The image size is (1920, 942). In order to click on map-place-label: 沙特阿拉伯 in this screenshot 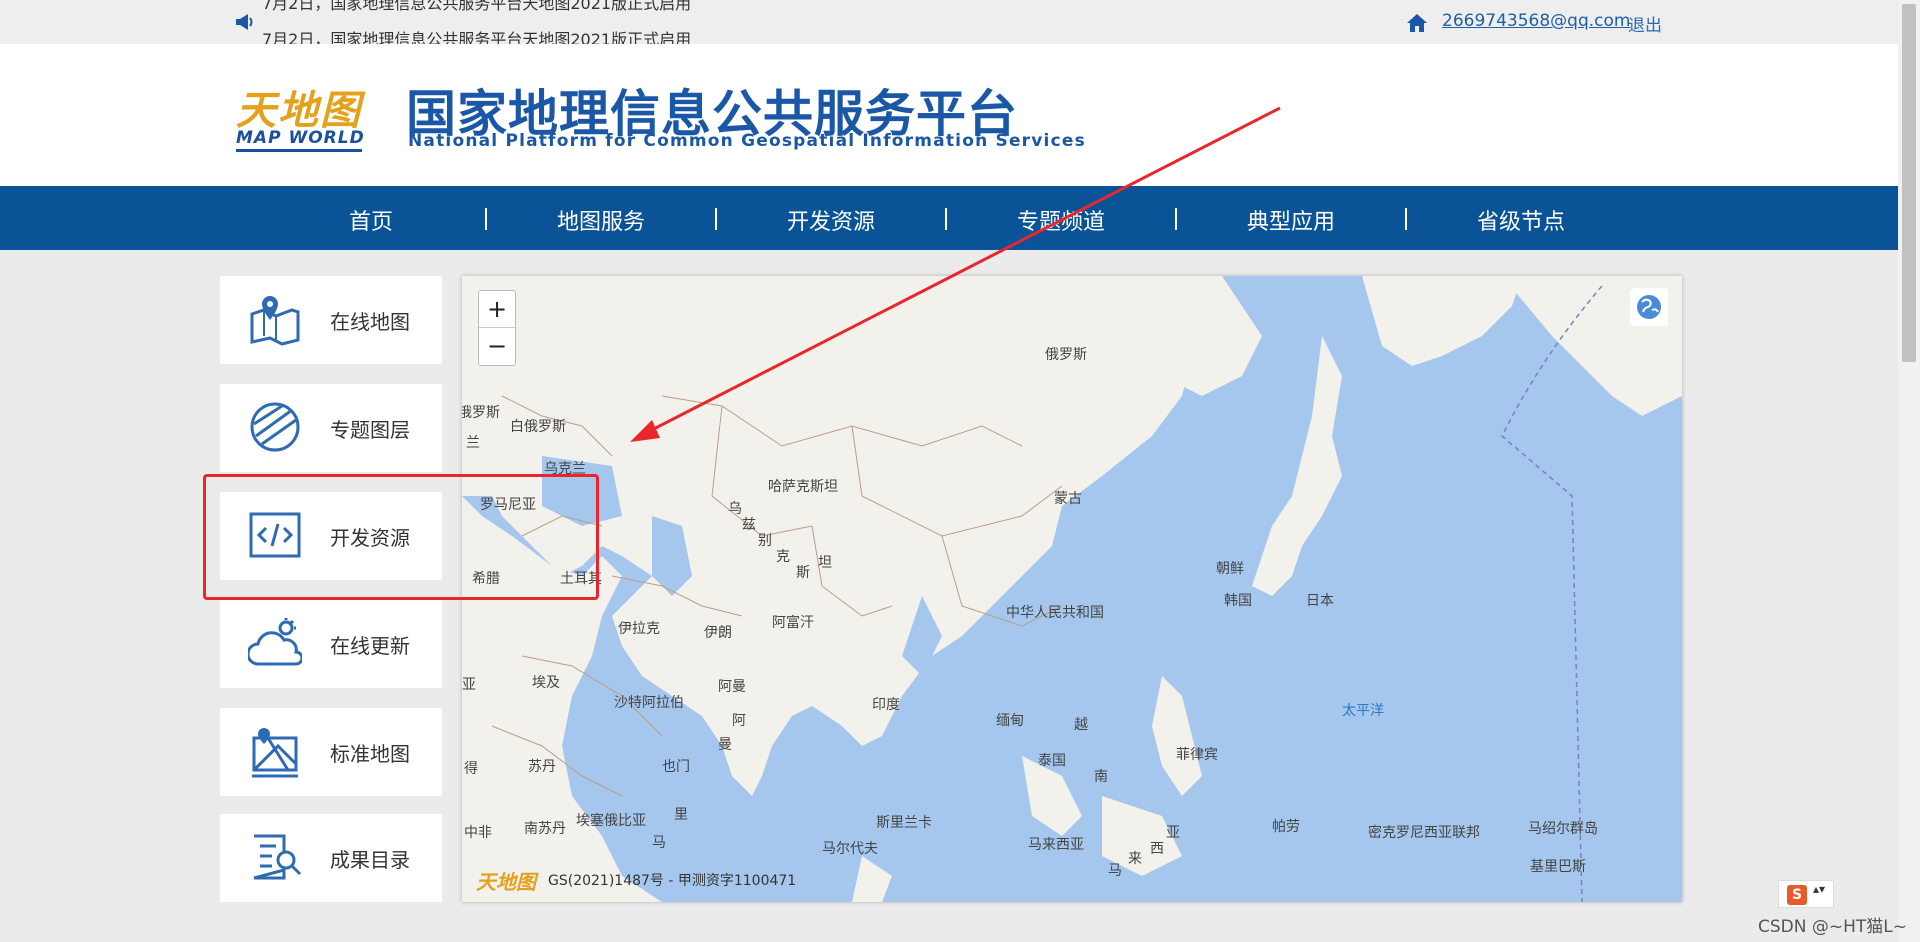, I will do `click(649, 703)`.